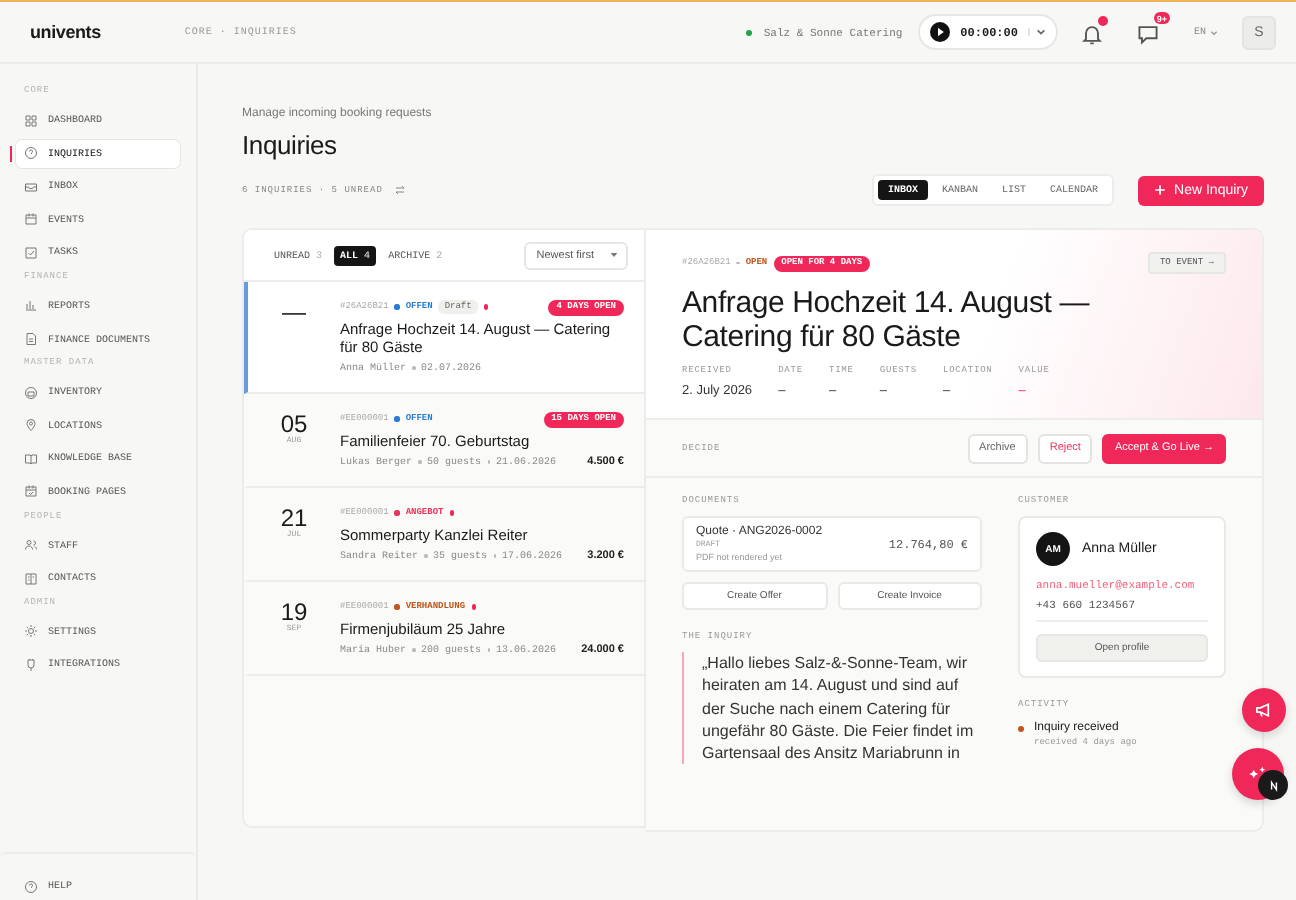 Image resolution: width=1296 pixels, height=900 pixels. Describe the element at coordinates (887, 320) in the screenshot. I see `inquiry-title: Anfrage Hochzeit 14. August — Catering für 80 Gäste` at that location.